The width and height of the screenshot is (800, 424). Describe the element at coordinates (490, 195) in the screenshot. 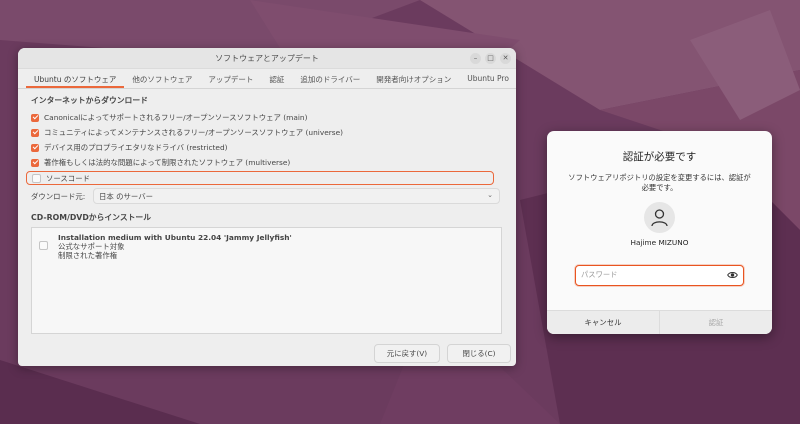

I see `chevron-down-icon: ⌄` at that location.